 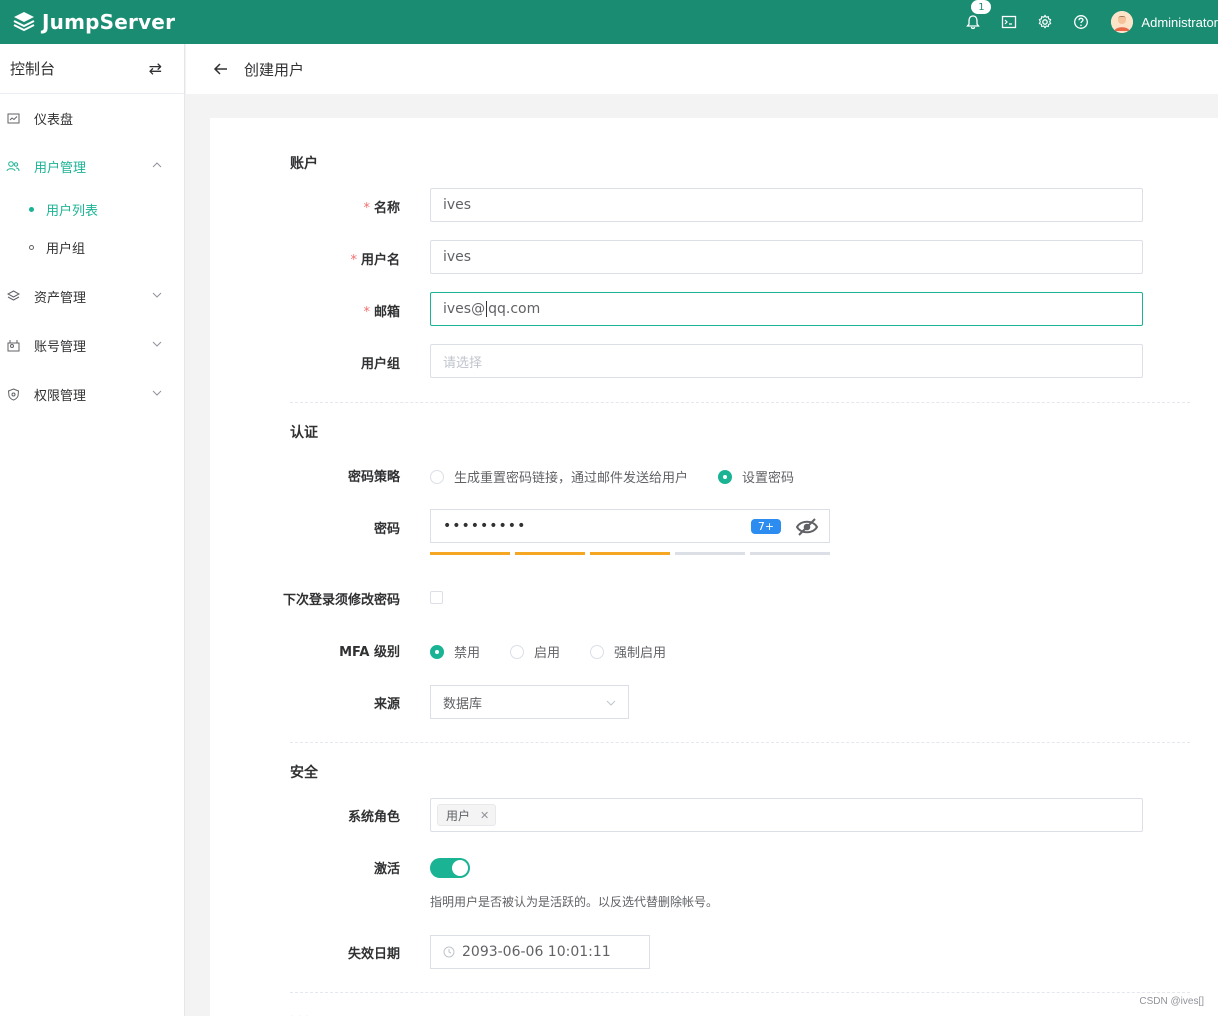 I want to click on sidebar-item-dashboard: 仪表盘, so click(x=92, y=118).